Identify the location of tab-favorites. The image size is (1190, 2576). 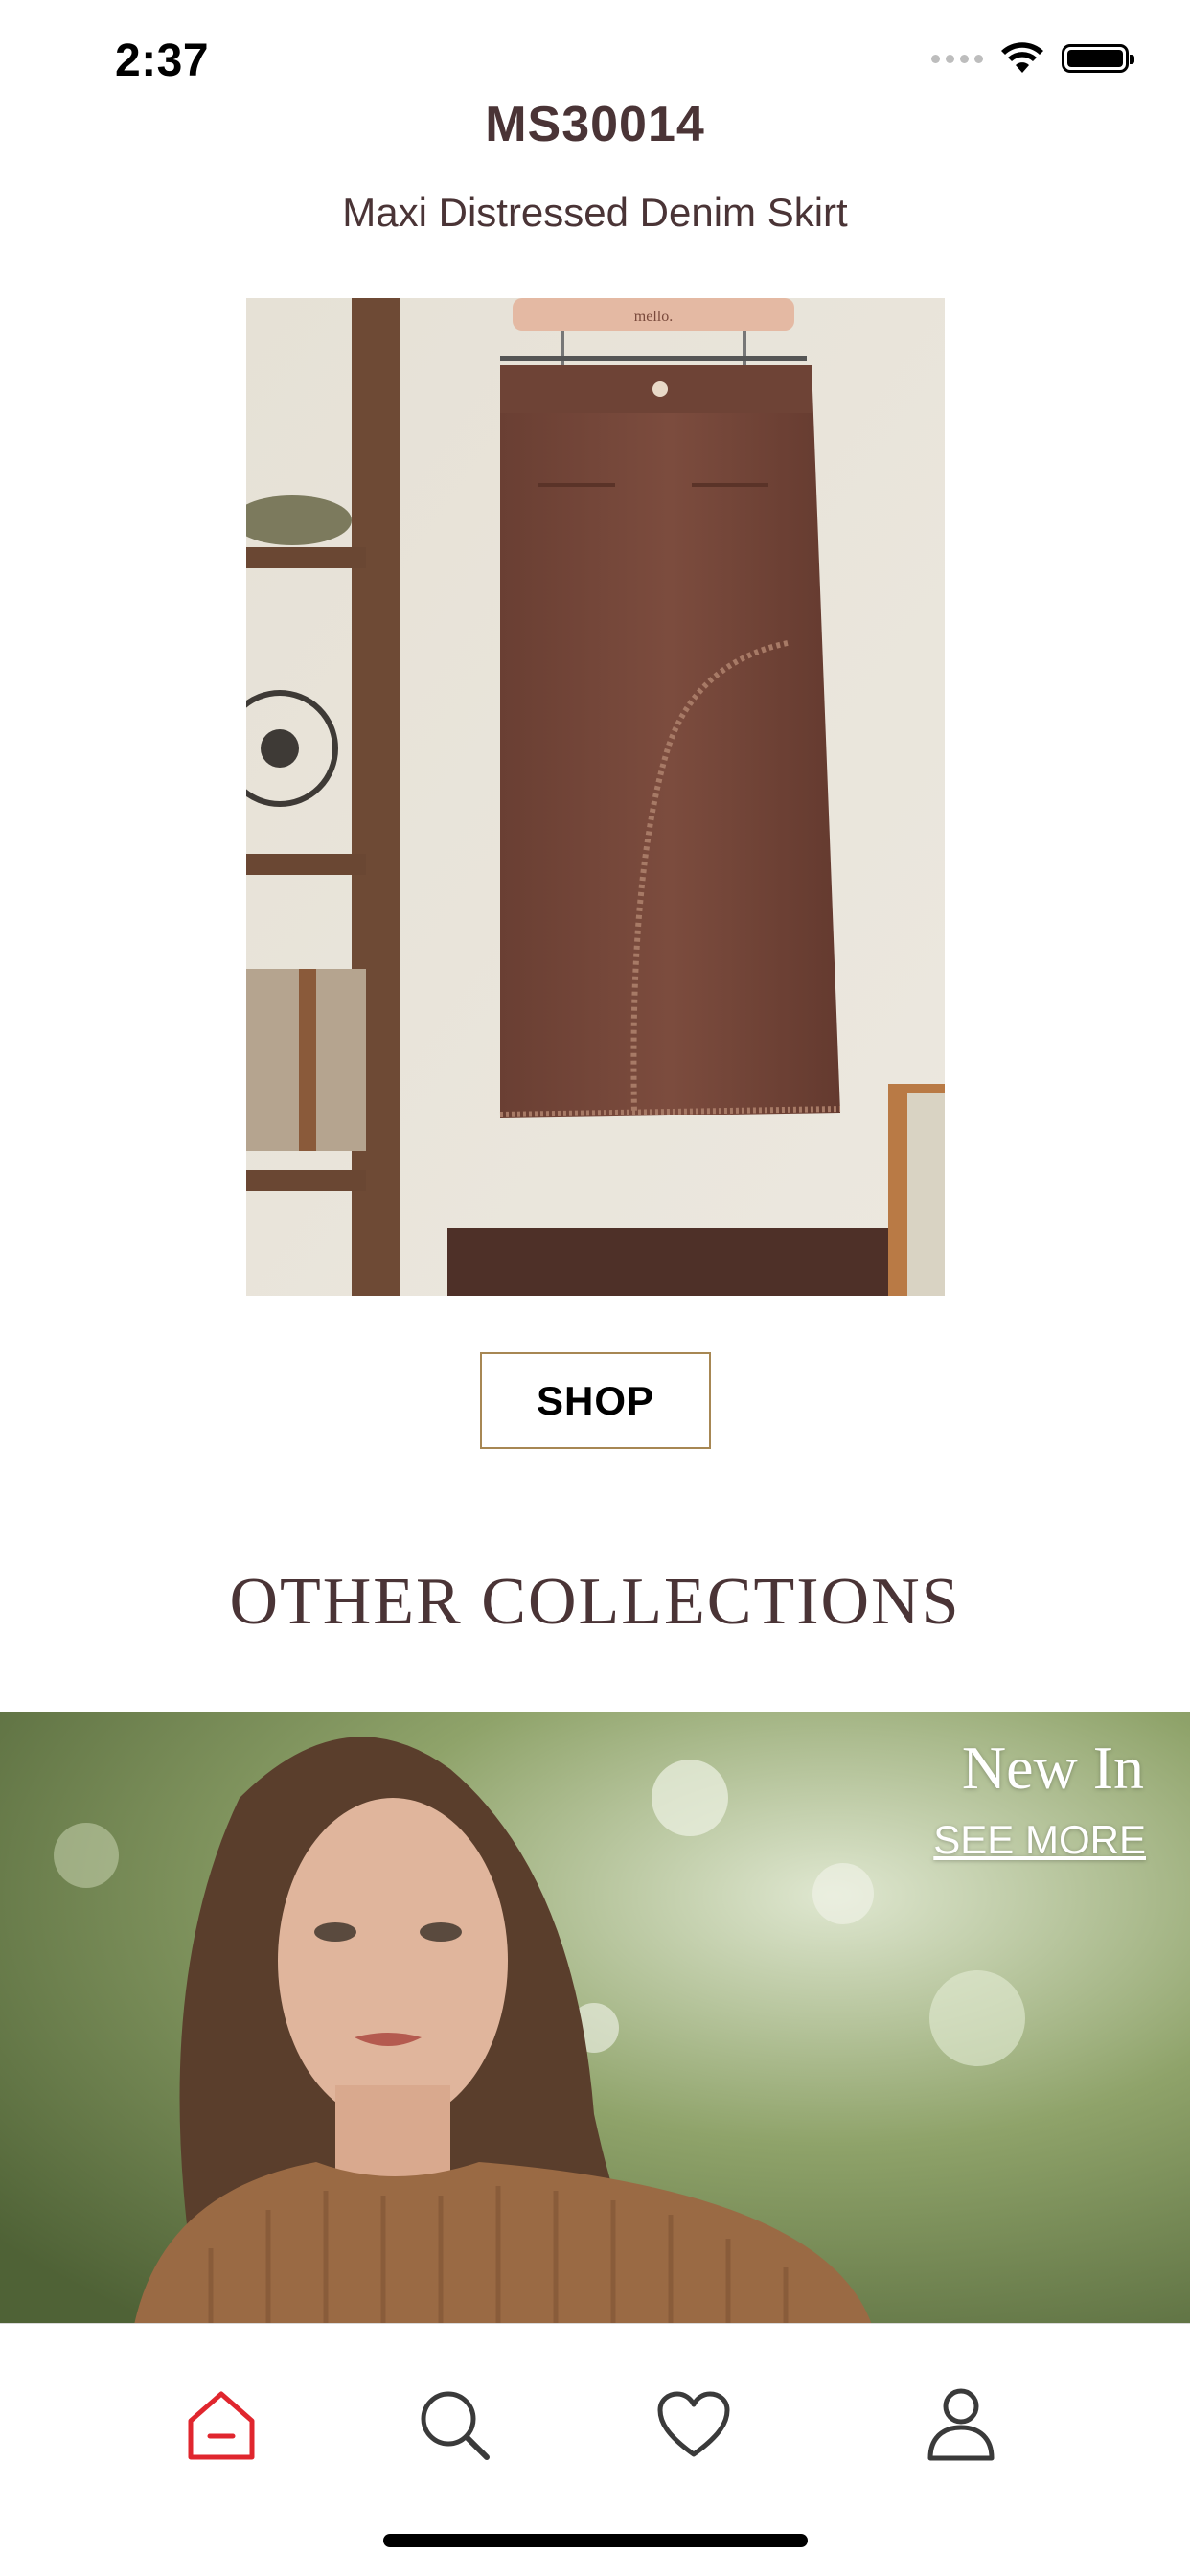
(694, 2424).